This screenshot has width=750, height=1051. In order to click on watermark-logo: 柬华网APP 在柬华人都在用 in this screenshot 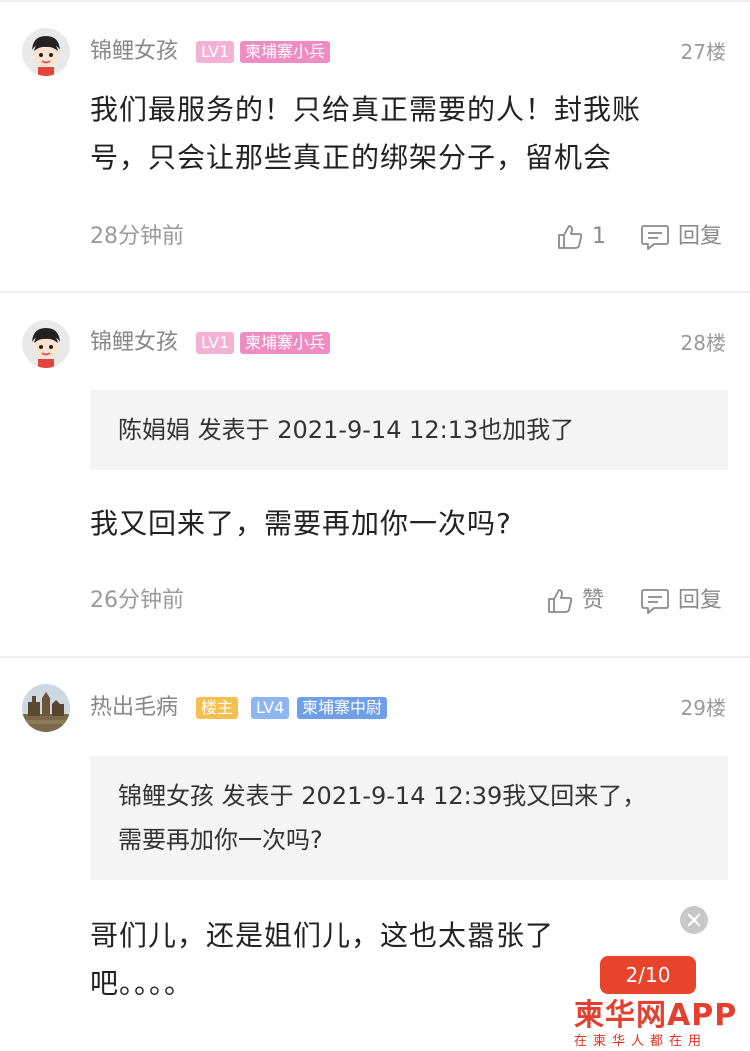, I will do `click(659, 1020)`.